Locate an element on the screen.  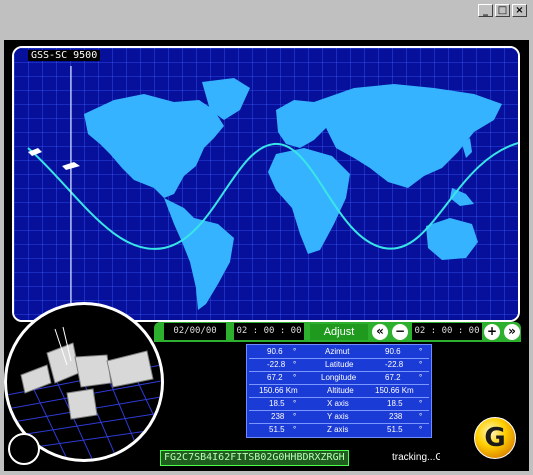
value-right: 238 is located at coordinates (396, 416).